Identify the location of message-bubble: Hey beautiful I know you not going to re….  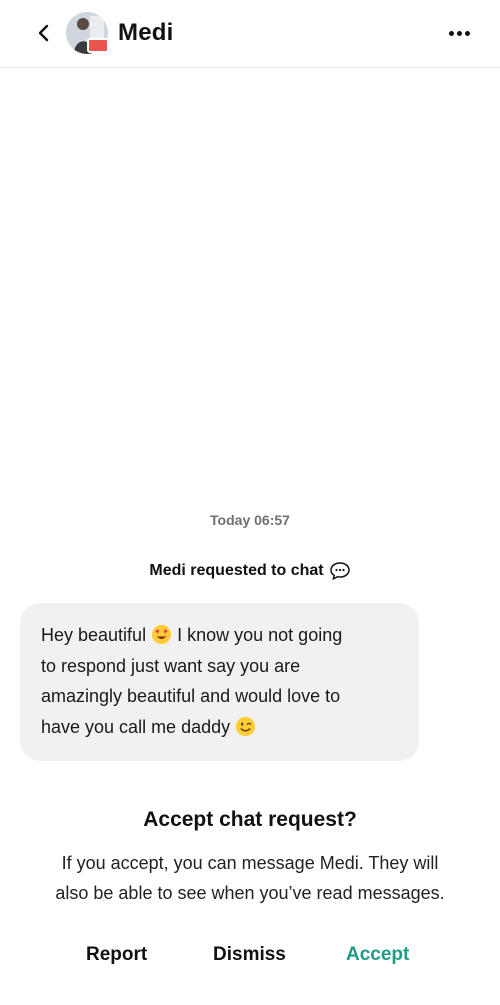
(219, 682).